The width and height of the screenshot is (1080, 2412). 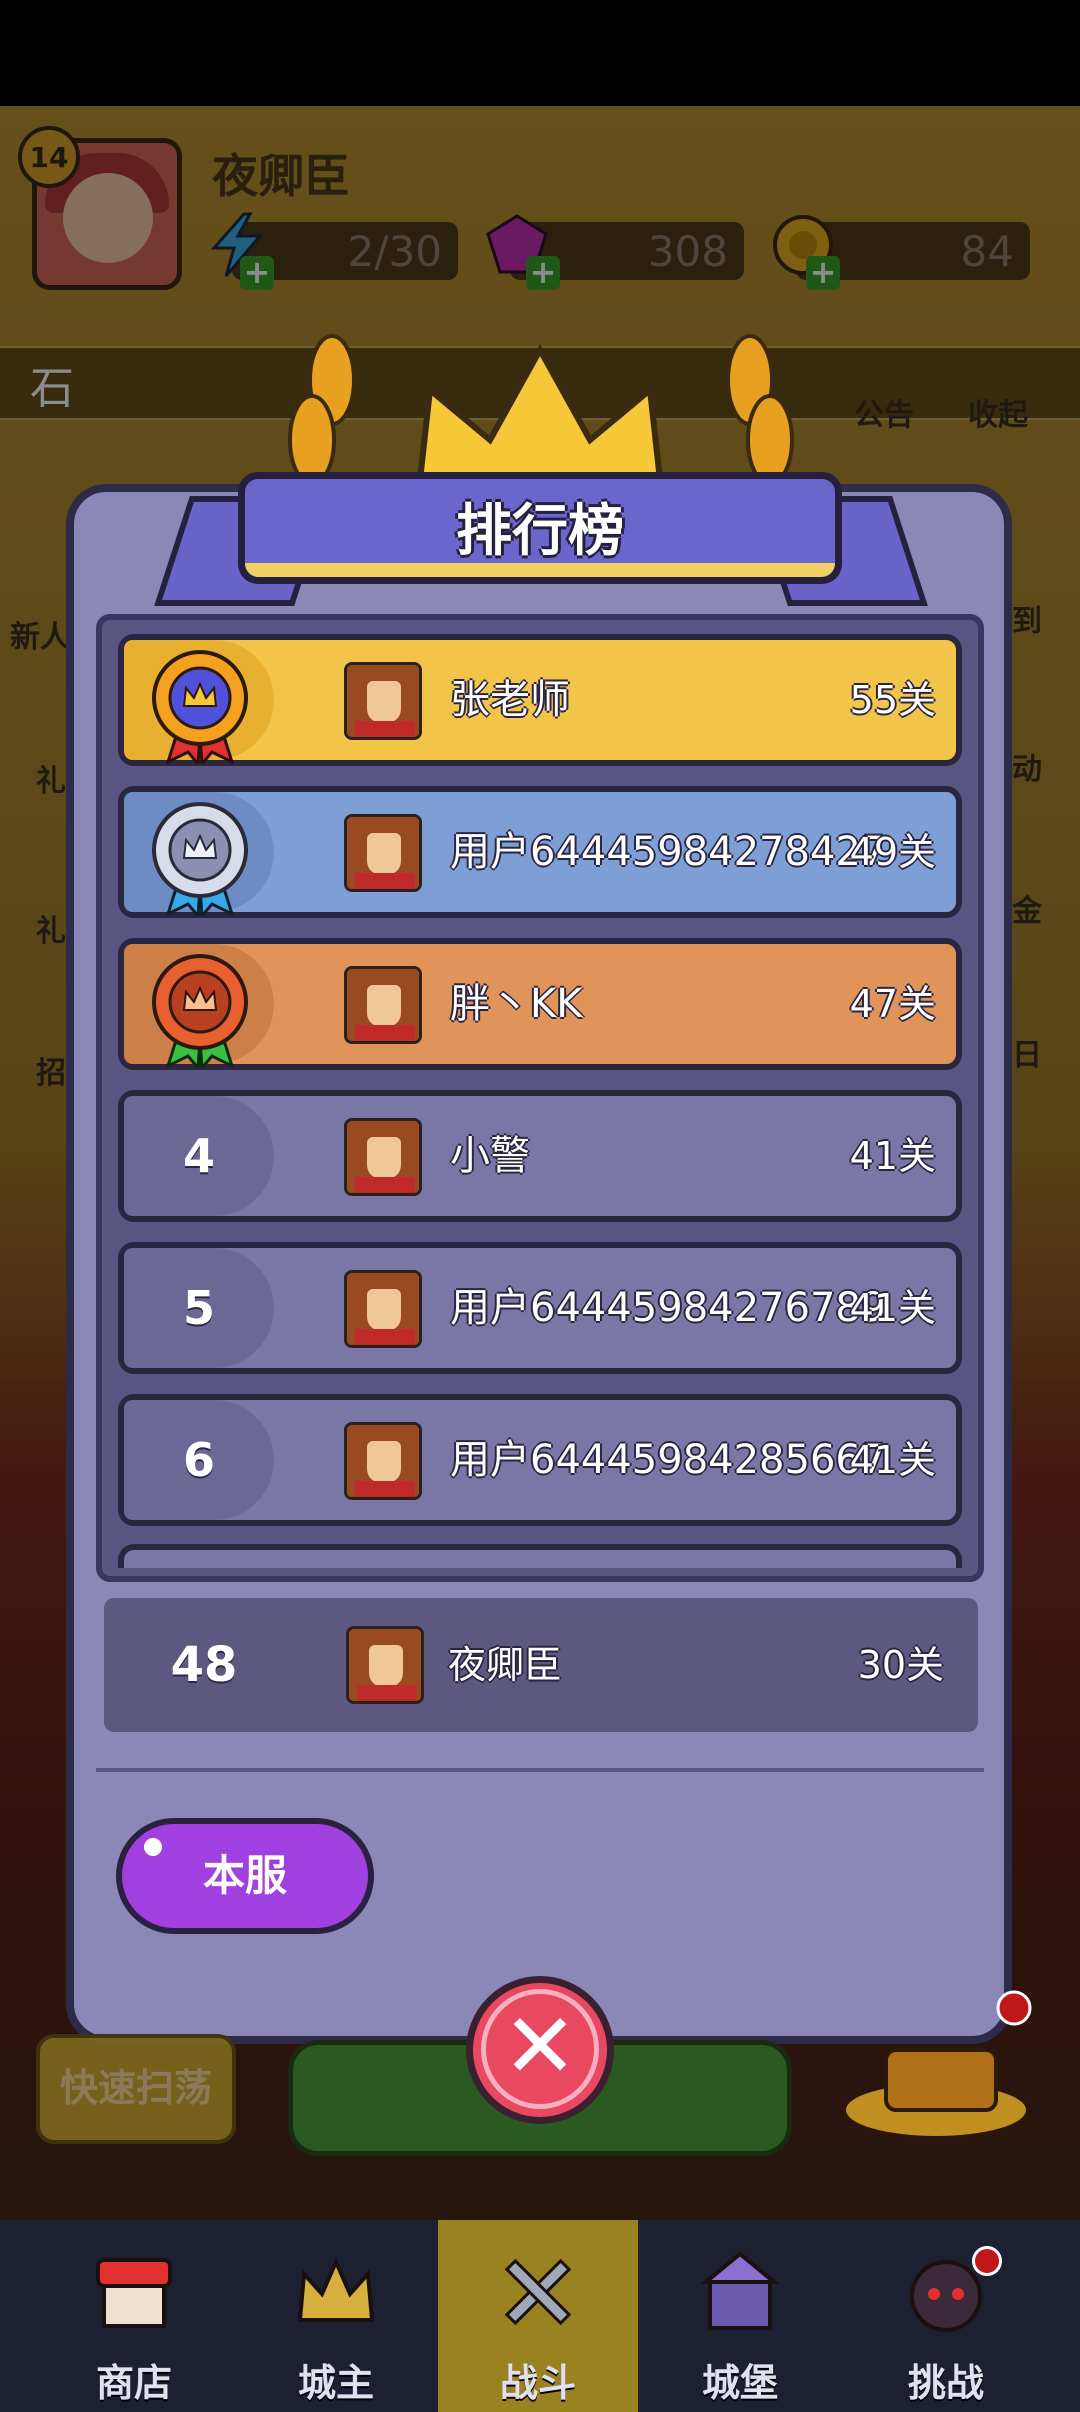 I want to click on gold-medal-icon, so click(x=200, y=707).